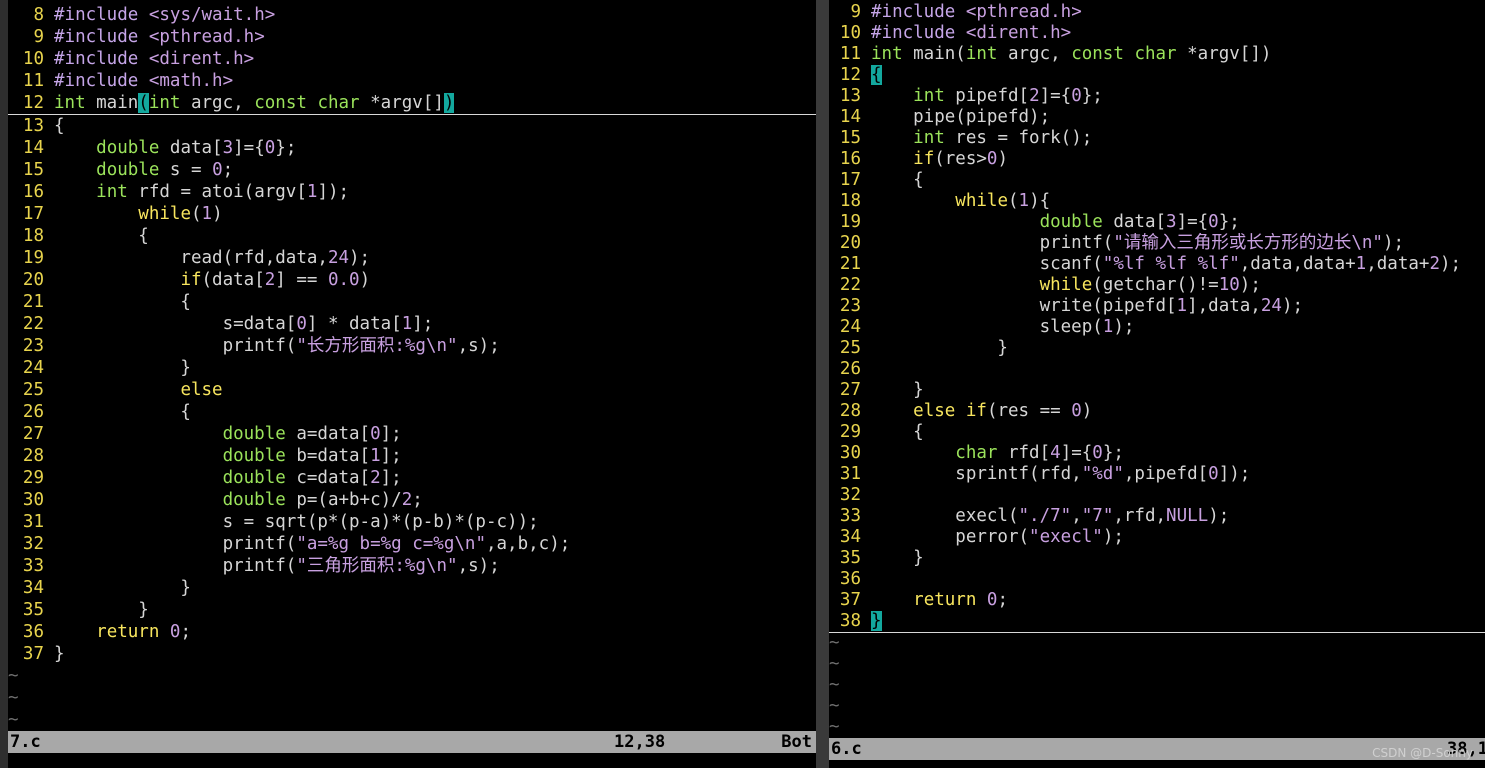 The height and width of the screenshot is (768, 1485). What do you see at coordinates (412, 148) in the screenshot?
I see `left-code-line: 14 double data[3]={0};` at bounding box center [412, 148].